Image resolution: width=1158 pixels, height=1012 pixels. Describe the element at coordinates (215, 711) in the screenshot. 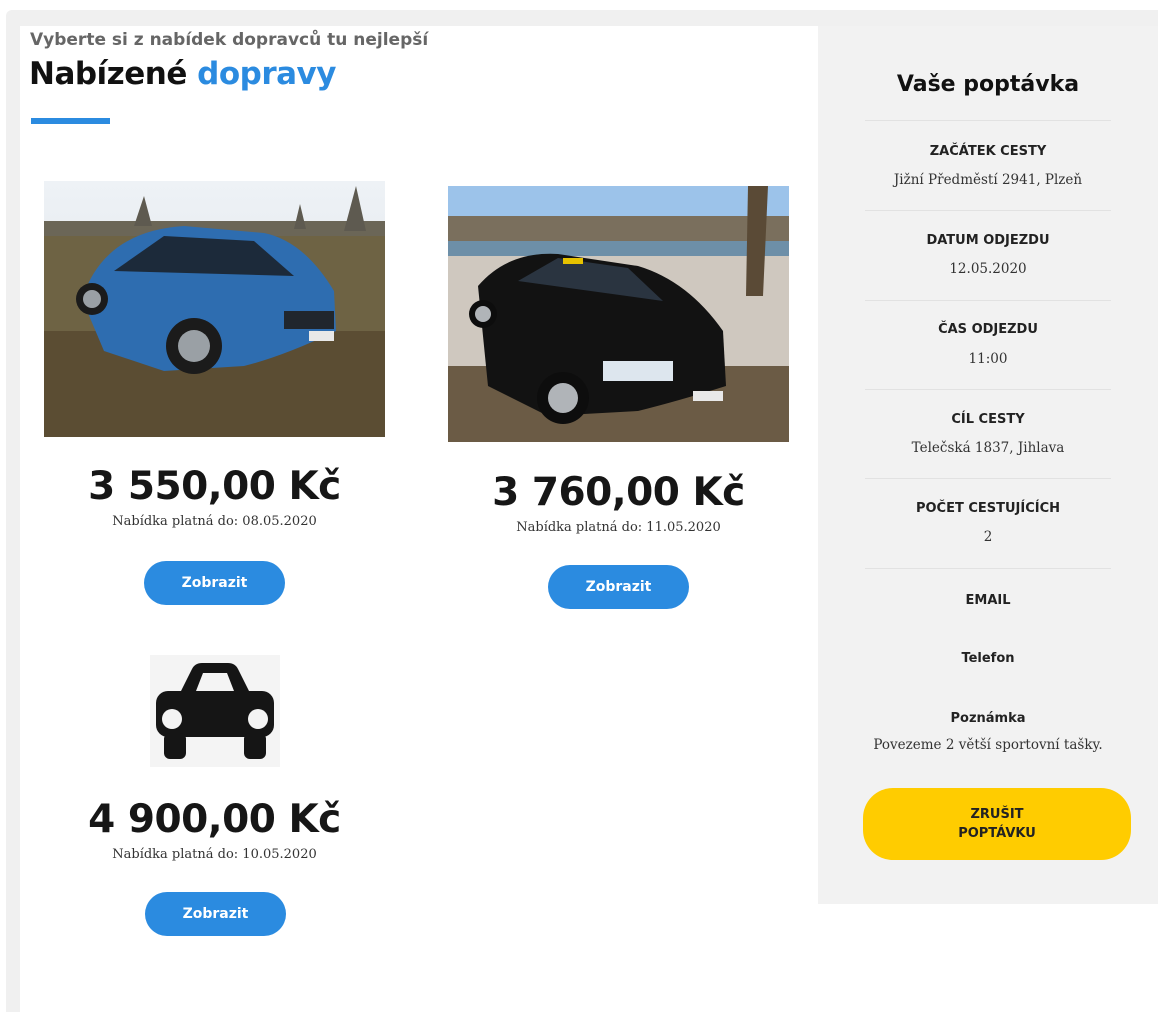

I see `car-icon` at that location.